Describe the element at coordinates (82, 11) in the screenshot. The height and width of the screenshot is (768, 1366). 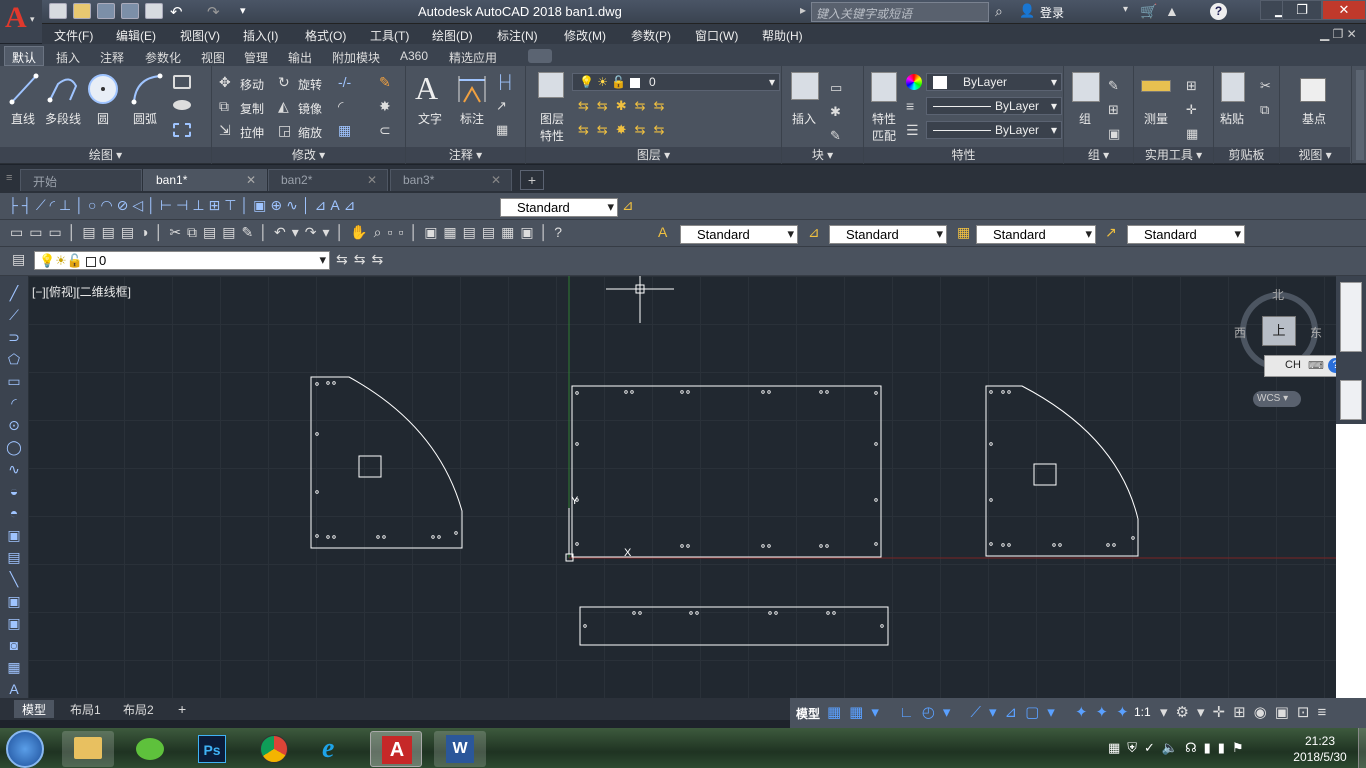
I see `open-file-icon` at that location.